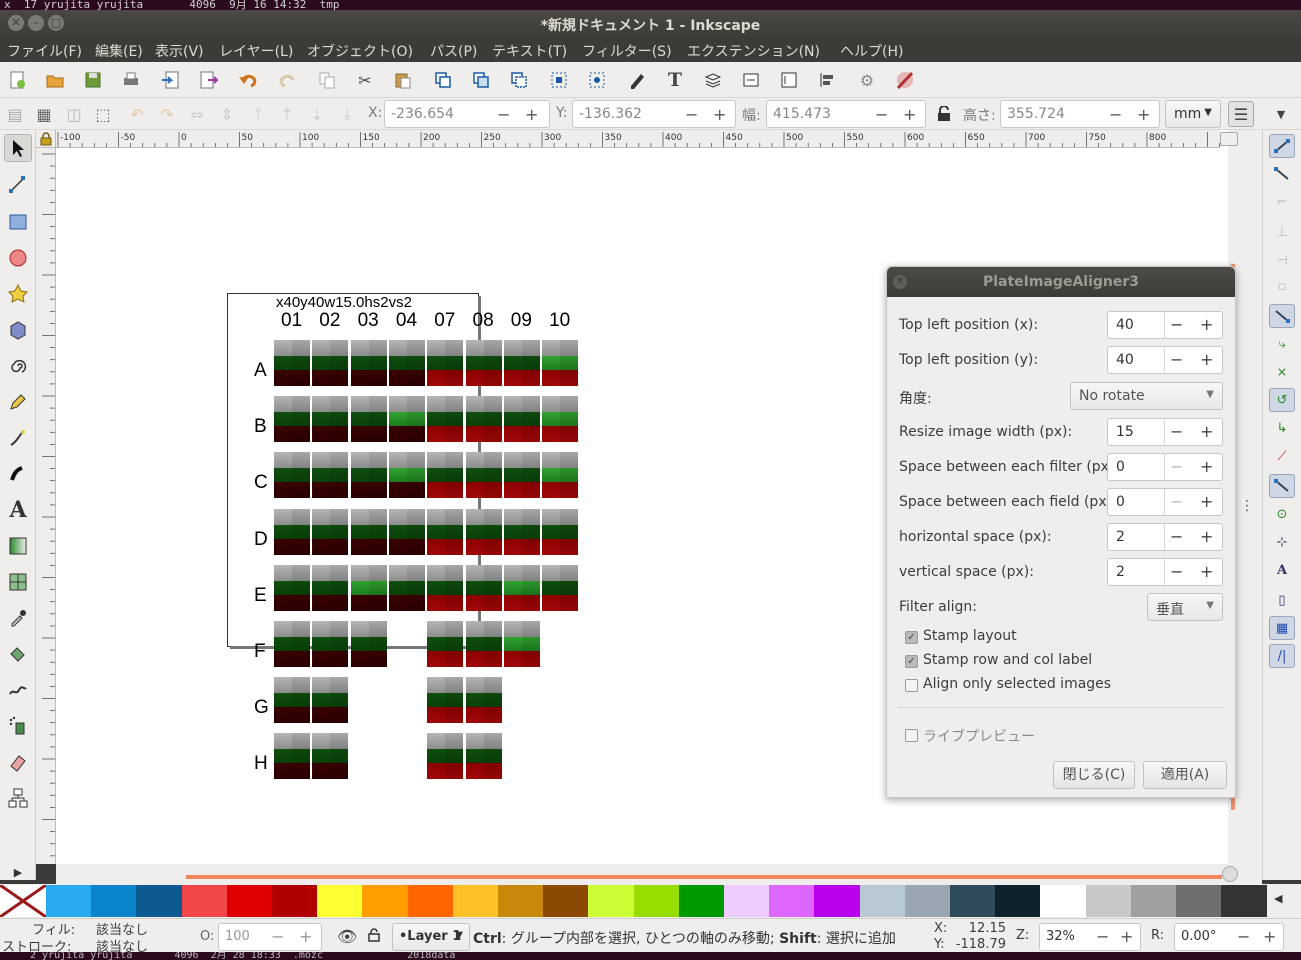 Image resolution: width=1301 pixels, height=960 pixels. What do you see at coordinates (713, 80) in the screenshot?
I see `layers-icon` at bounding box center [713, 80].